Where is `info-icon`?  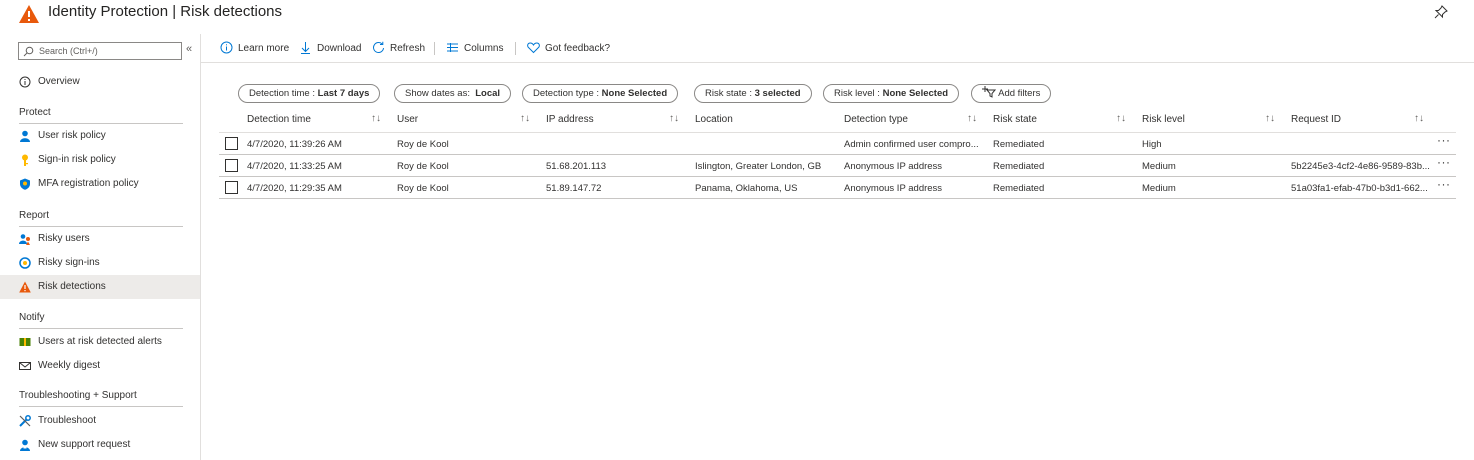 info-icon is located at coordinates (226, 47).